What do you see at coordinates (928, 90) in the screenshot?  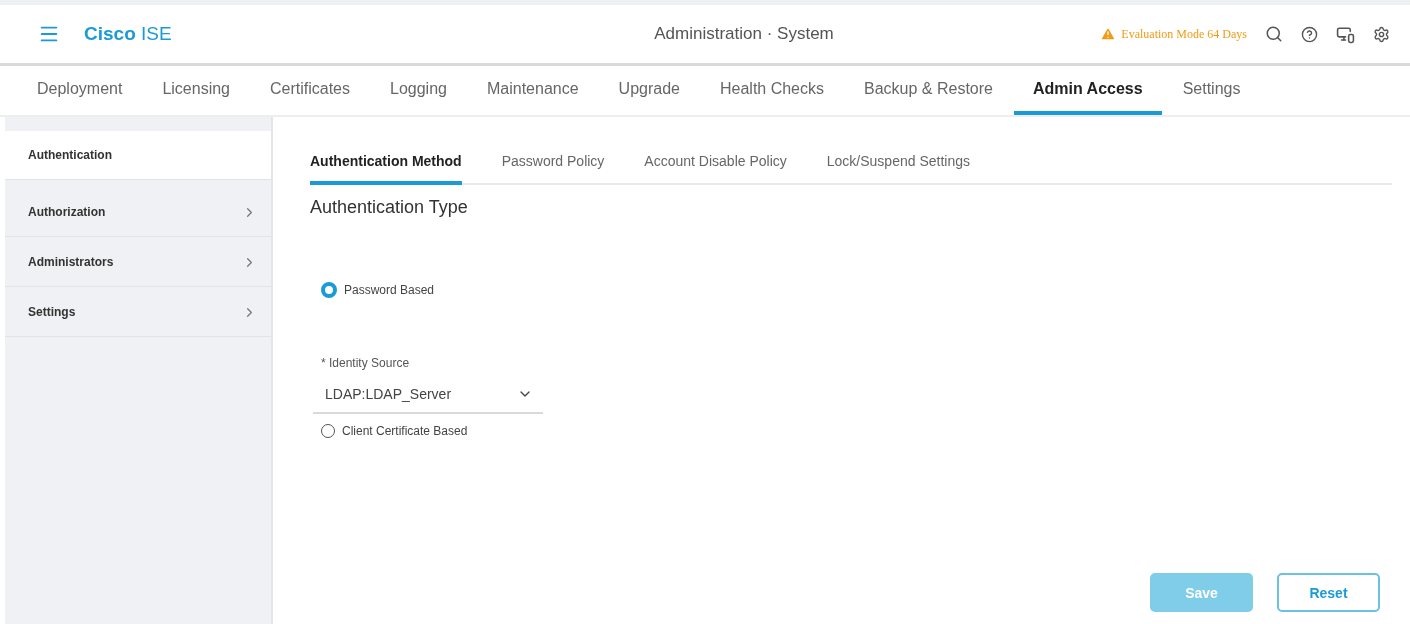 I see `nav-tab: Backup & Restore` at bounding box center [928, 90].